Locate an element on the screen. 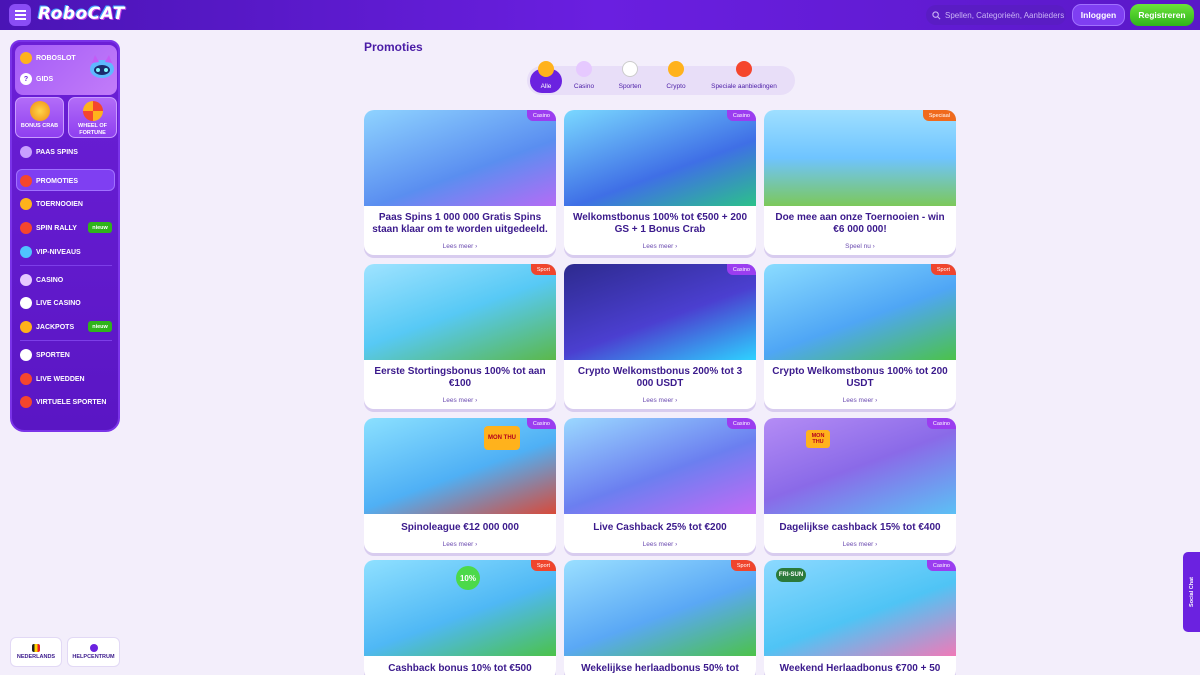 The height and width of the screenshot is (675, 1200). filter-special: Speciale aanbiedingen is located at coordinates (744, 76).